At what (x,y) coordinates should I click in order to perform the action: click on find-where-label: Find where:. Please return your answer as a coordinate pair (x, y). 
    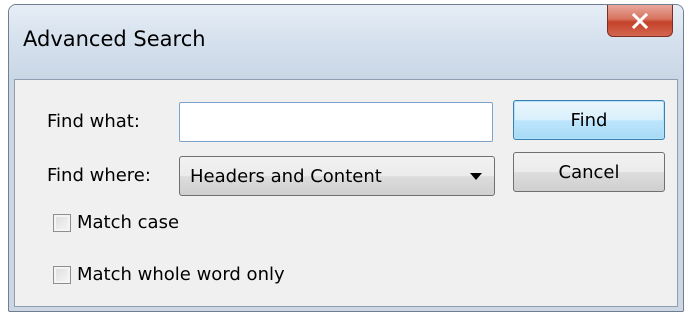
    Looking at the image, I should click on (99, 175).